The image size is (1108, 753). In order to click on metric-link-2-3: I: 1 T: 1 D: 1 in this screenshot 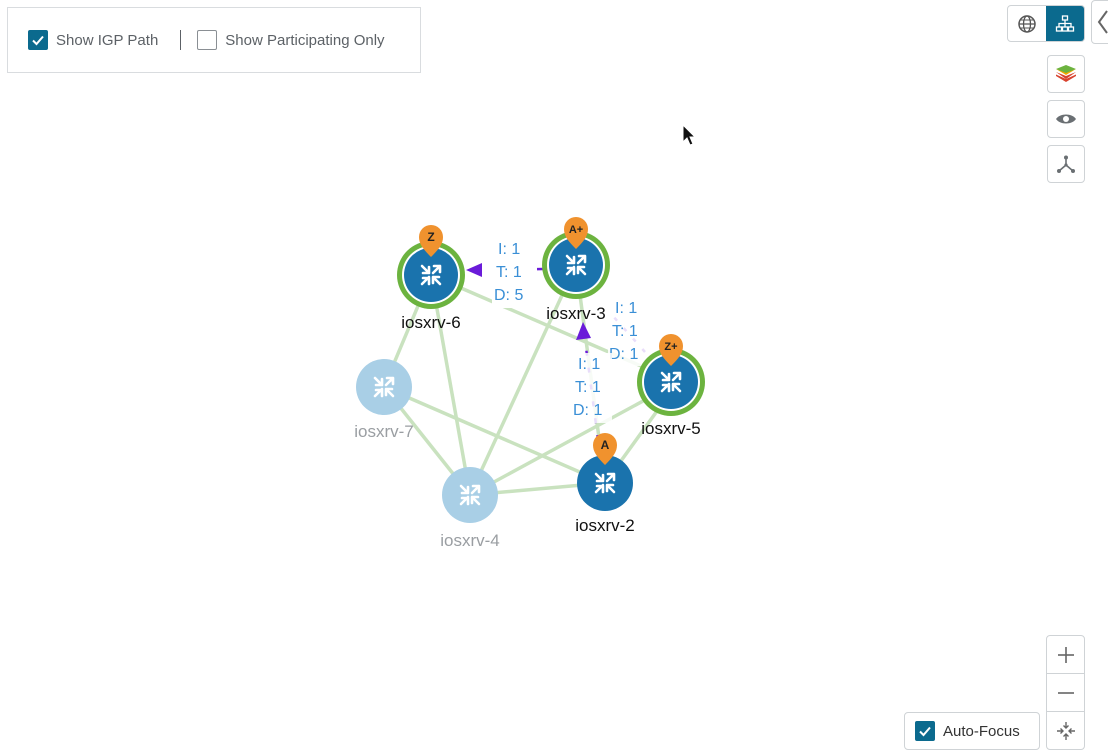, I will do `click(592, 388)`.